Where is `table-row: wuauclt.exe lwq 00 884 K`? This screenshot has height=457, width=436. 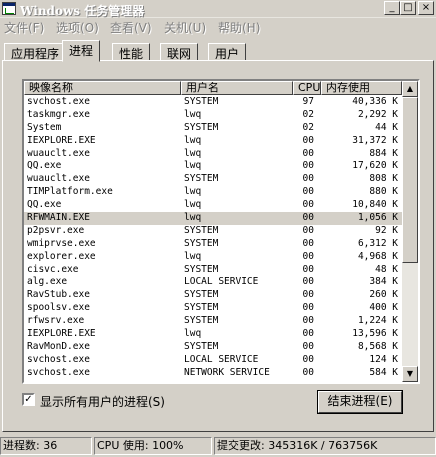
table-row: wuauclt.exe lwq 00 884 K is located at coordinates (213, 154).